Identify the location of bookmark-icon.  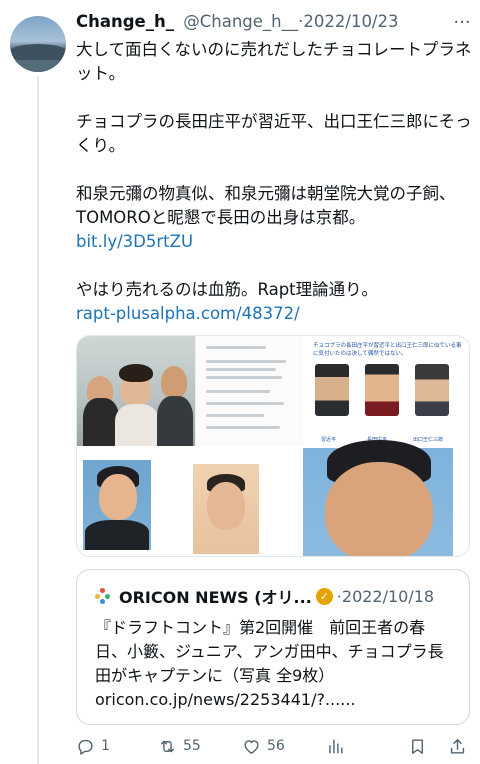
(417, 746).